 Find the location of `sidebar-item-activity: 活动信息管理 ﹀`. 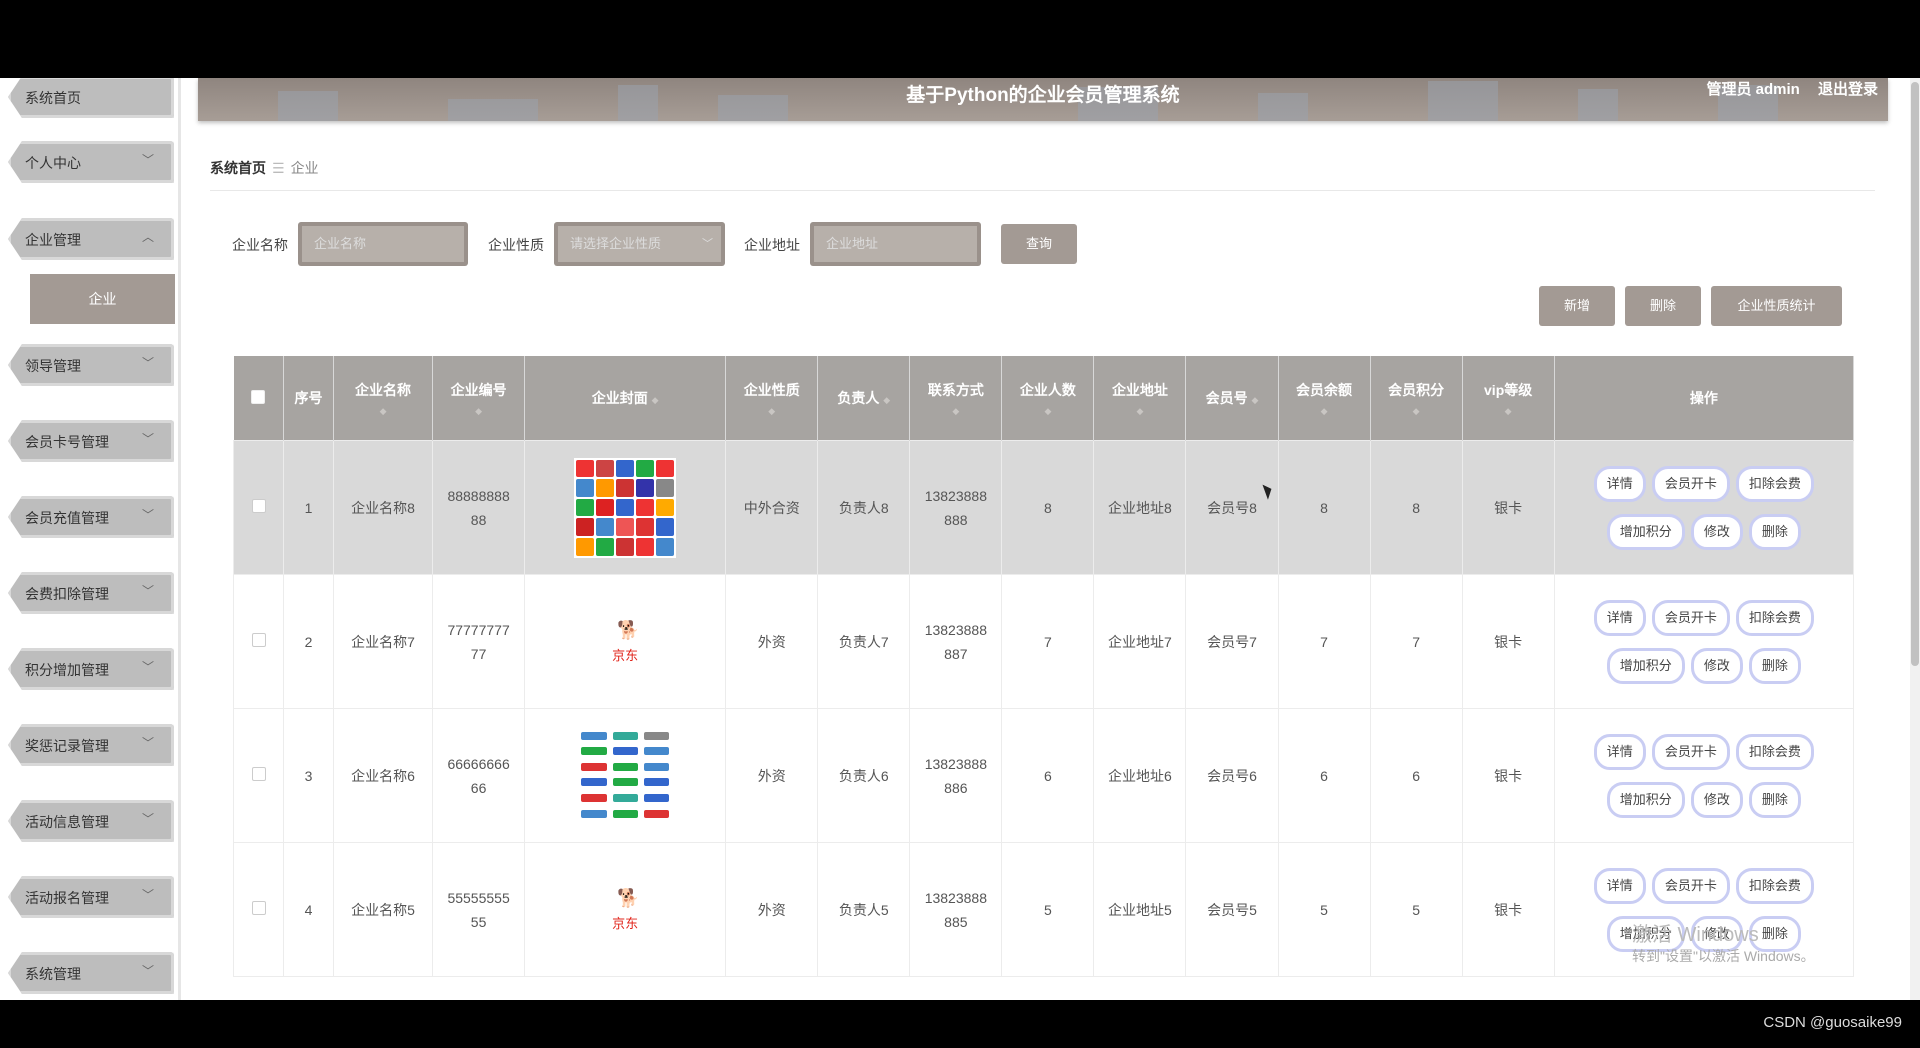

sidebar-item-activity: 活动信息管理 ﹀ is located at coordinates (91, 821).